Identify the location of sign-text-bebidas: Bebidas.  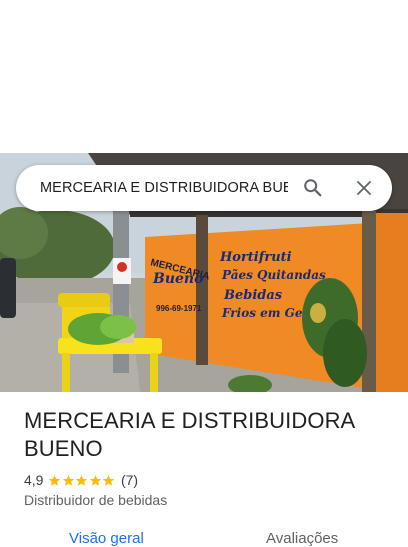
(253, 295).